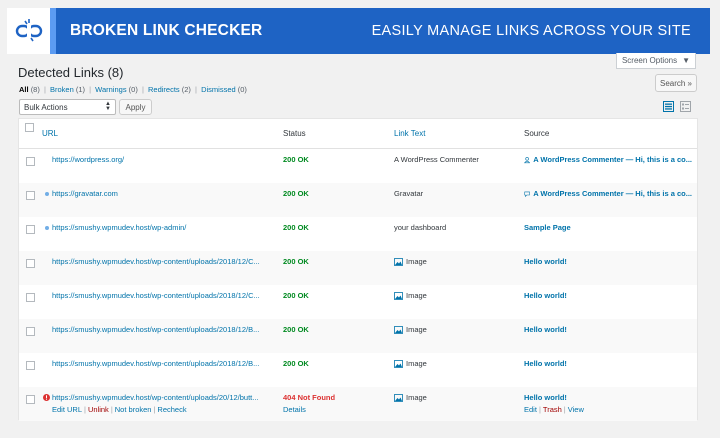 This screenshot has width=720, height=438. I want to click on page-title: Detected Links (8), so click(71, 72).